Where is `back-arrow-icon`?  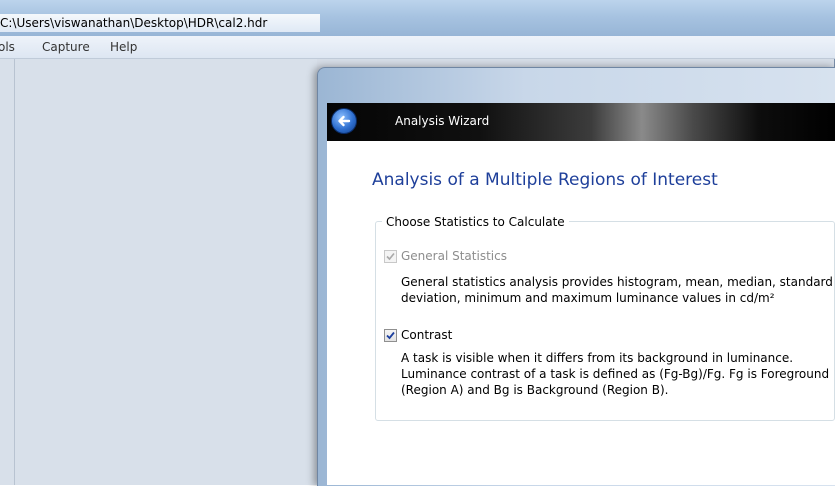 back-arrow-icon is located at coordinates (344, 121).